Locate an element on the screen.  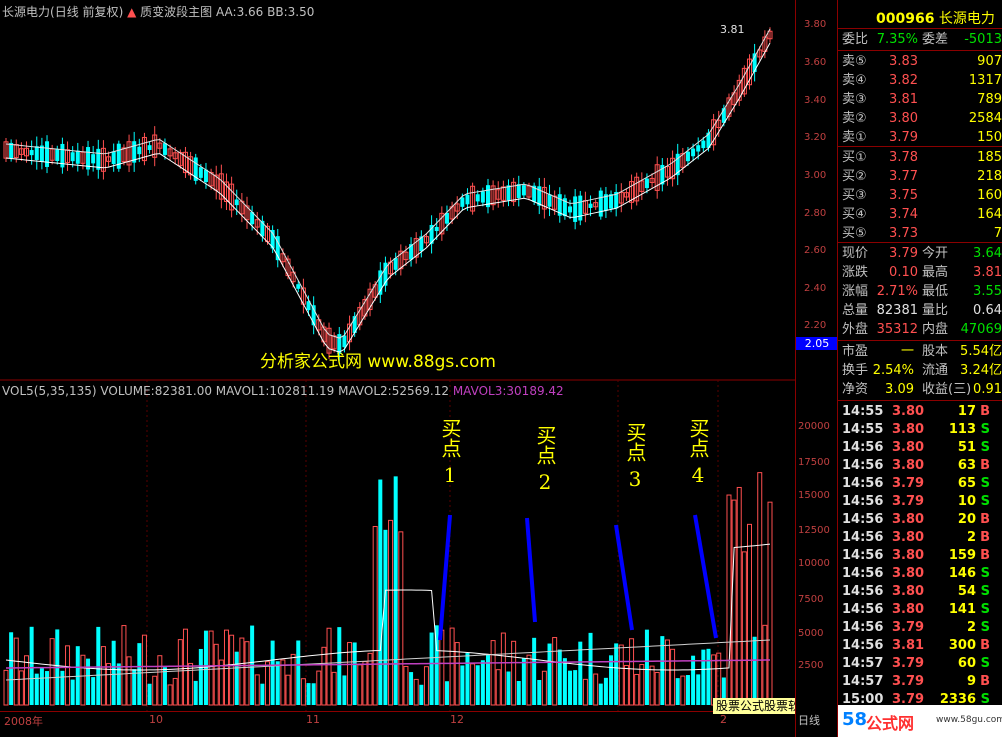
bid-price: 3.75 is located at coordinates (903, 195).